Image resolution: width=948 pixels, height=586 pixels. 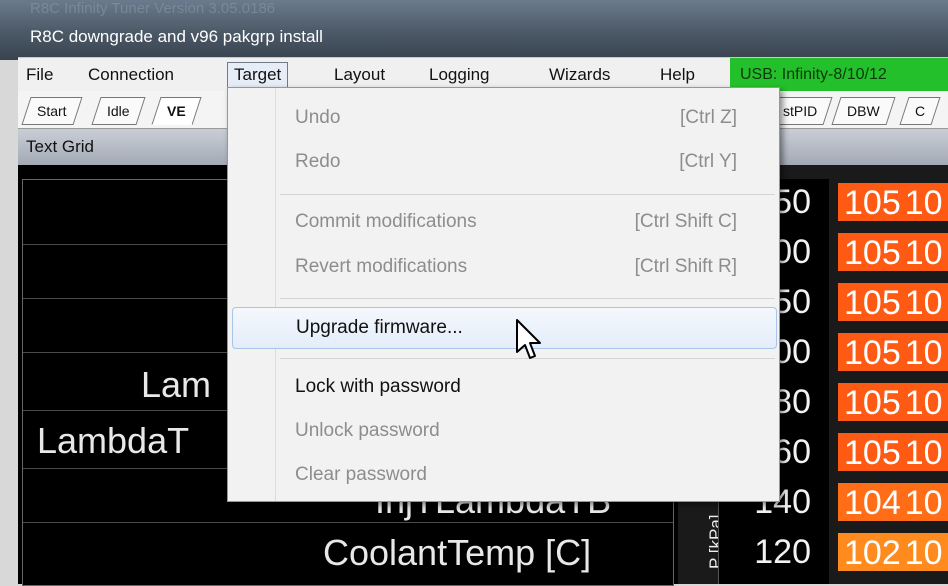 What do you see at coordinates (528, 339) in the screenshot?
I see `mouse-pointer-icon` at bounding box center [528, 339].